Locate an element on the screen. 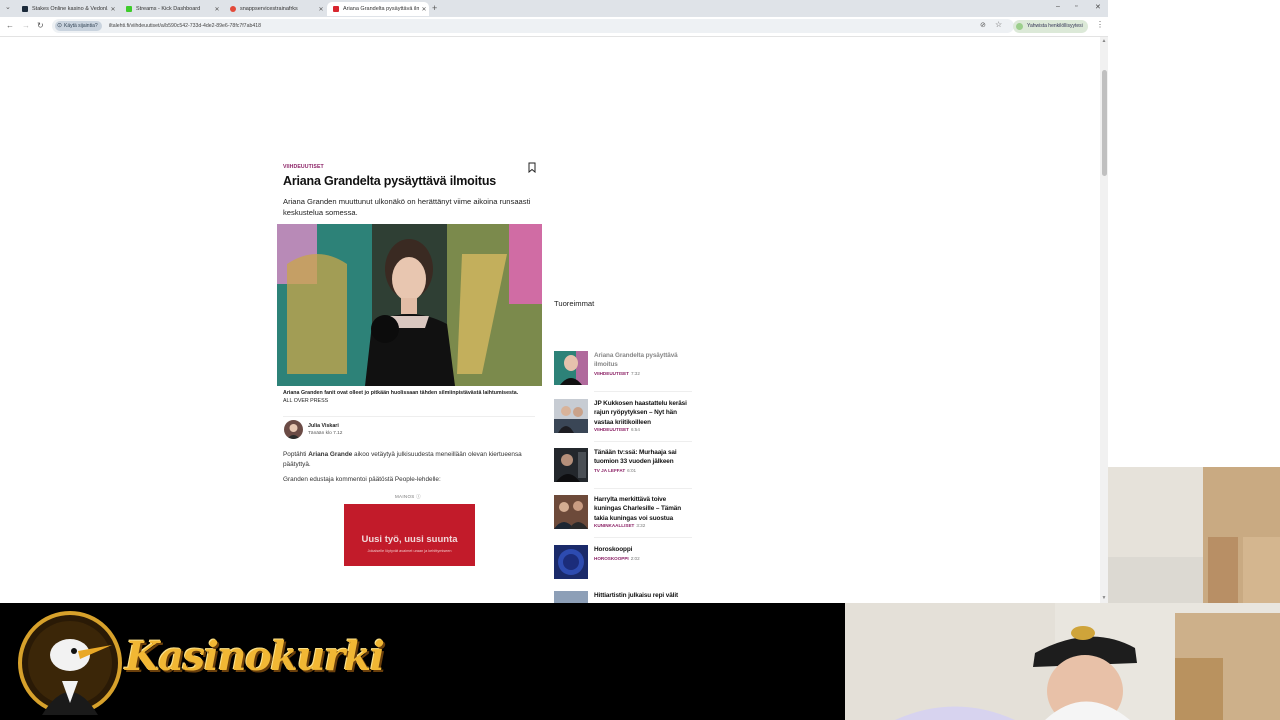  location-icon: ⊙ is located at coordinates (60, 26).